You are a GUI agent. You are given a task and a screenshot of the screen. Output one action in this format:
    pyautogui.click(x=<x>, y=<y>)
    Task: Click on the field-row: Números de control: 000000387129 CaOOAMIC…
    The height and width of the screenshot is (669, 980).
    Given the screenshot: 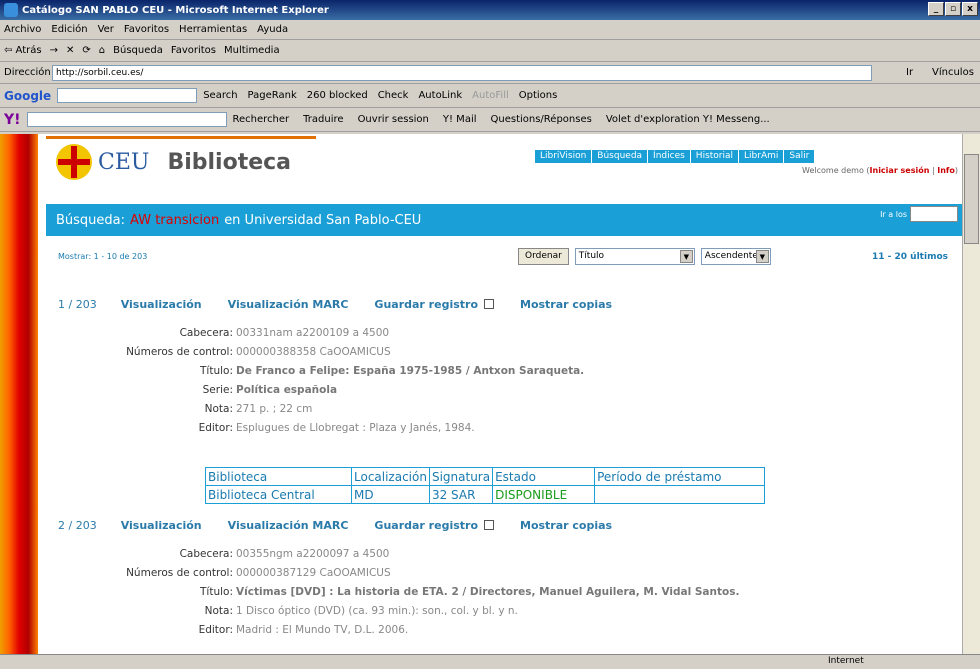 What is the action you would take?
    pyautogui.click(x=398, y=573)
    